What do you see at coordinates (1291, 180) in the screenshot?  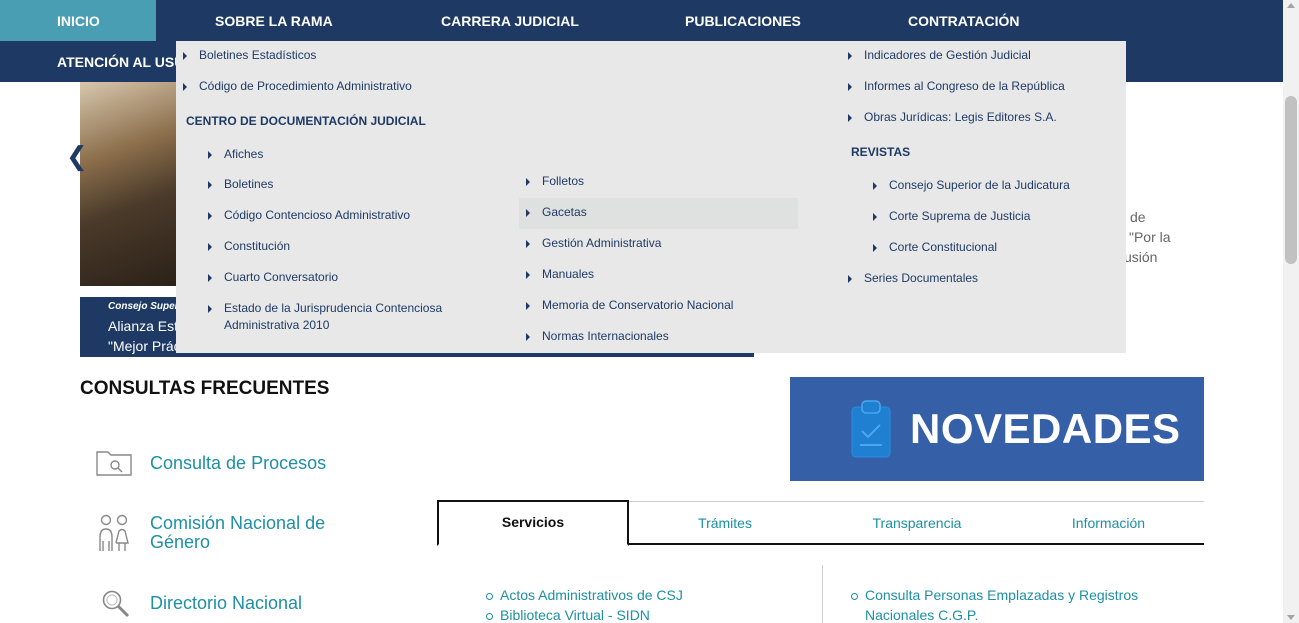 I see `scroll-thumb` at bounding box center [1291, 180].